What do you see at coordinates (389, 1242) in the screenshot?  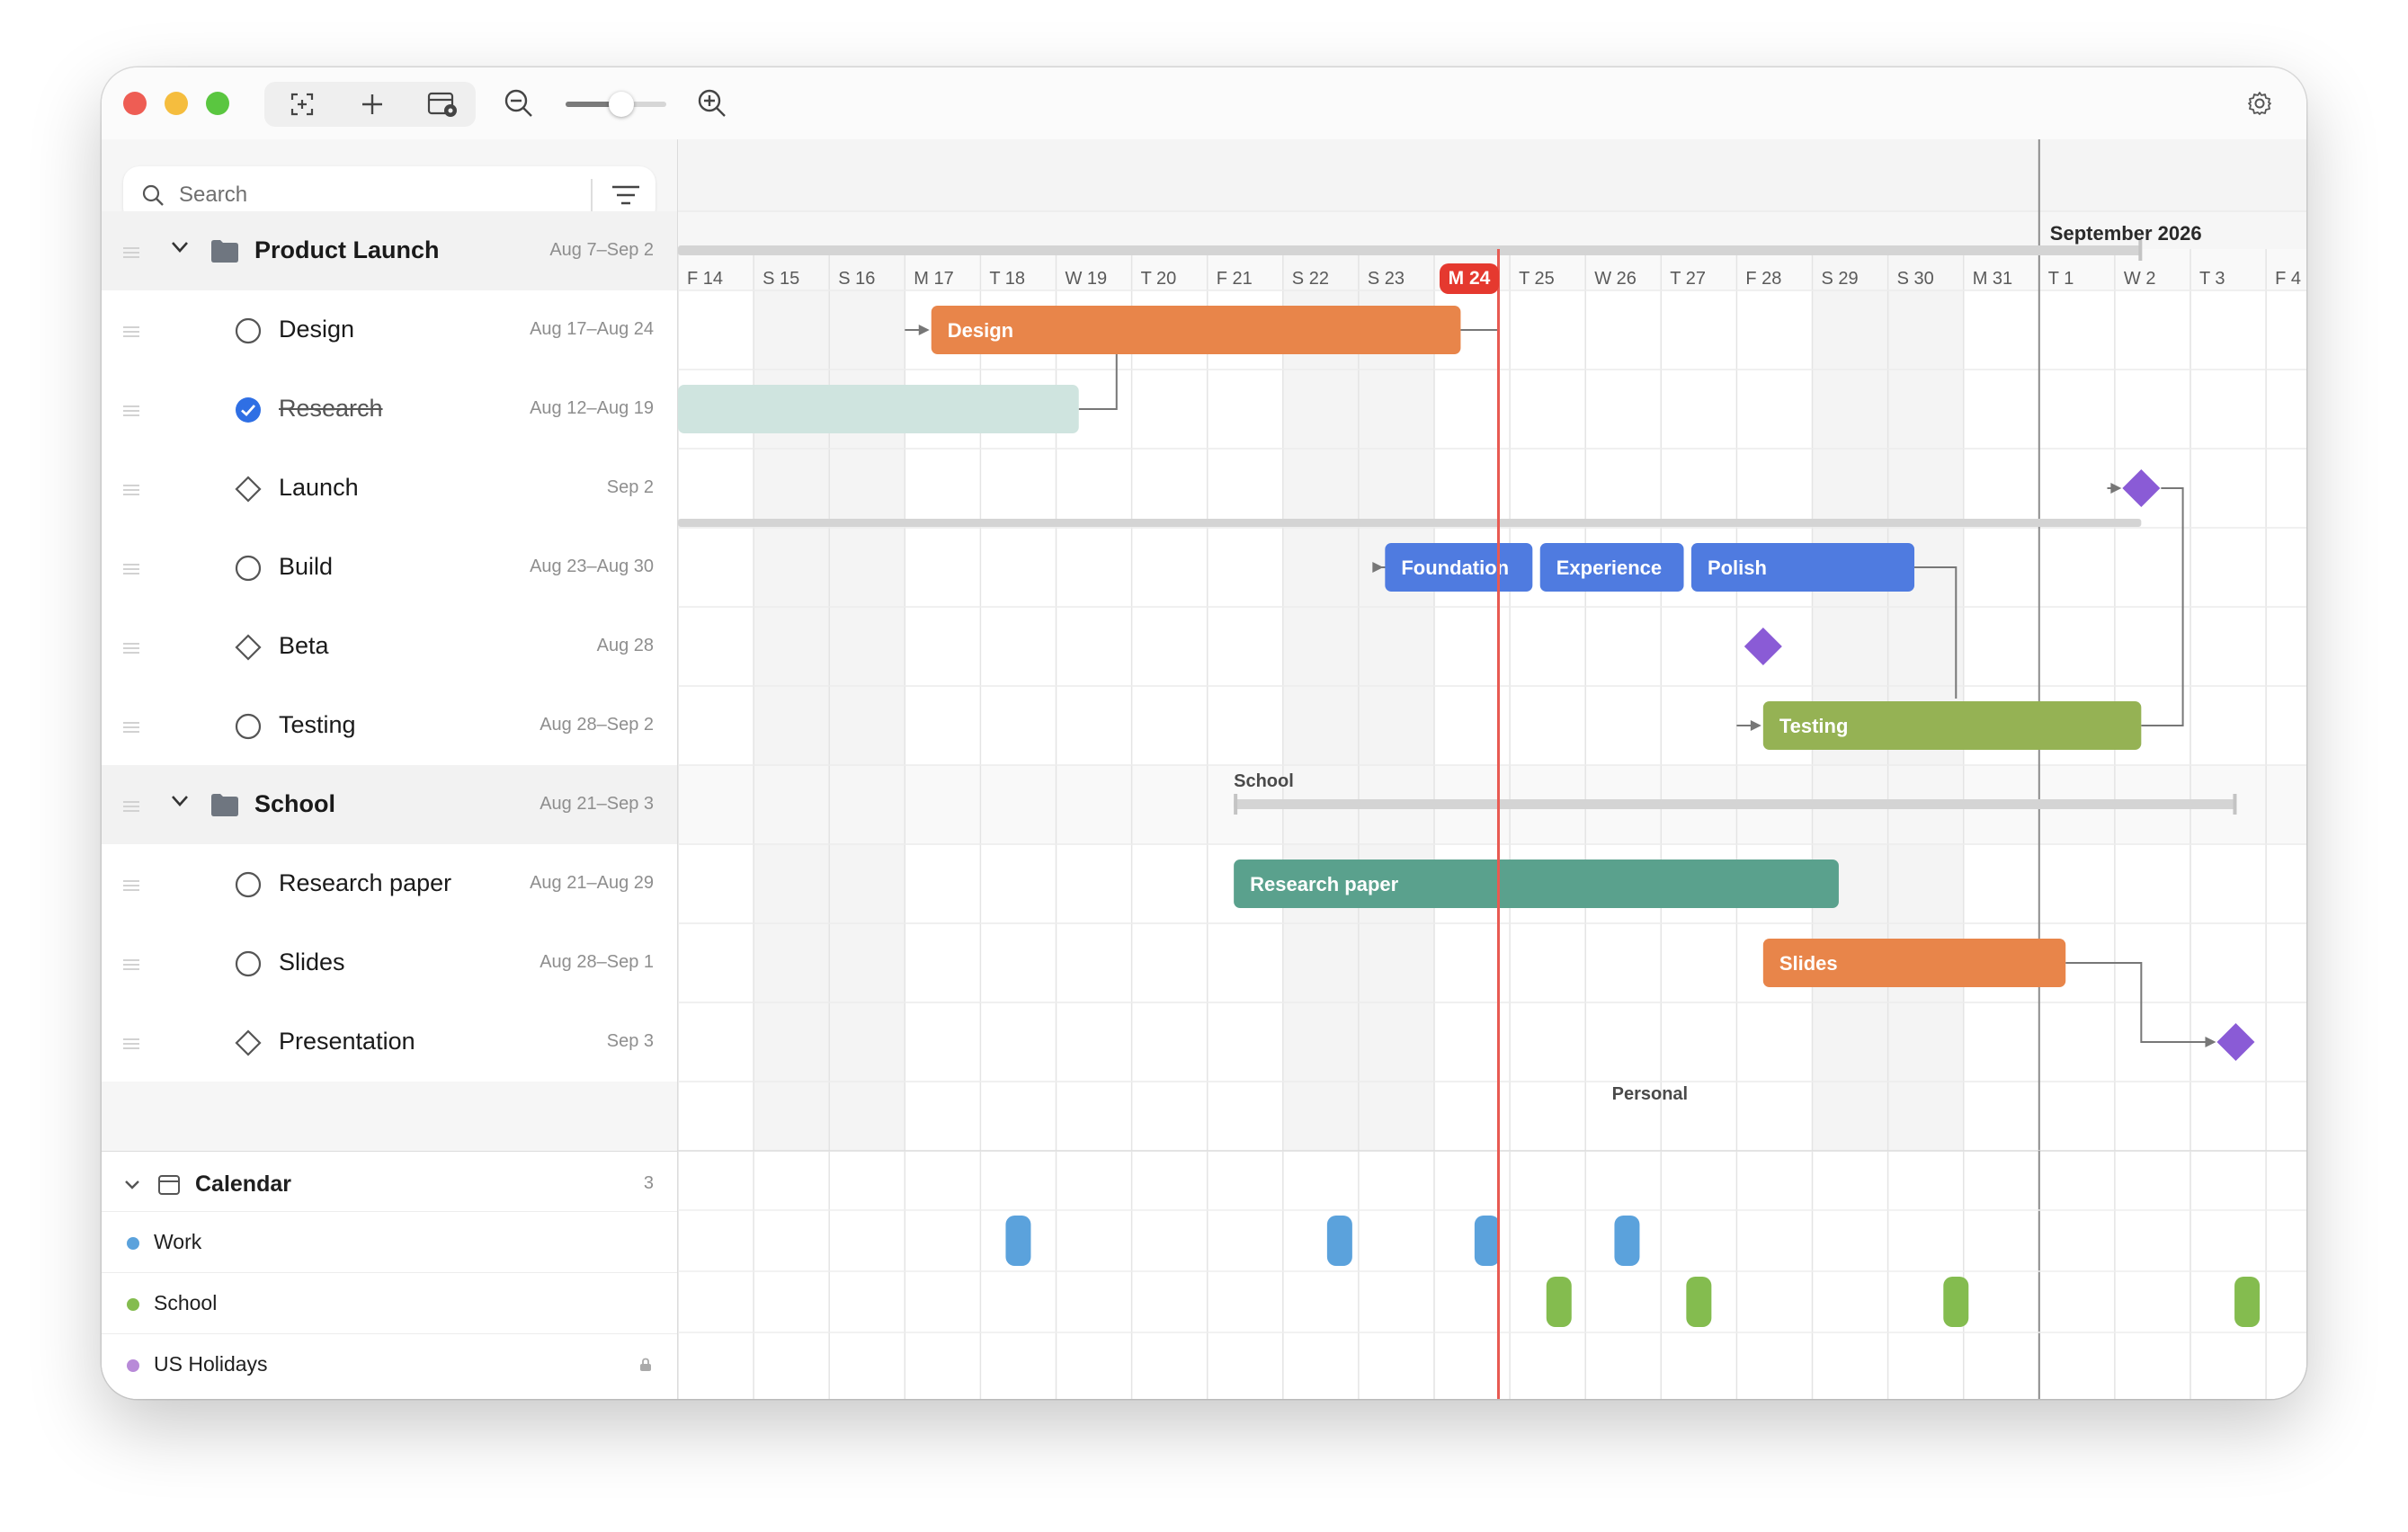 I see `calendar-item: Work` at bounding box center [389, 1242].